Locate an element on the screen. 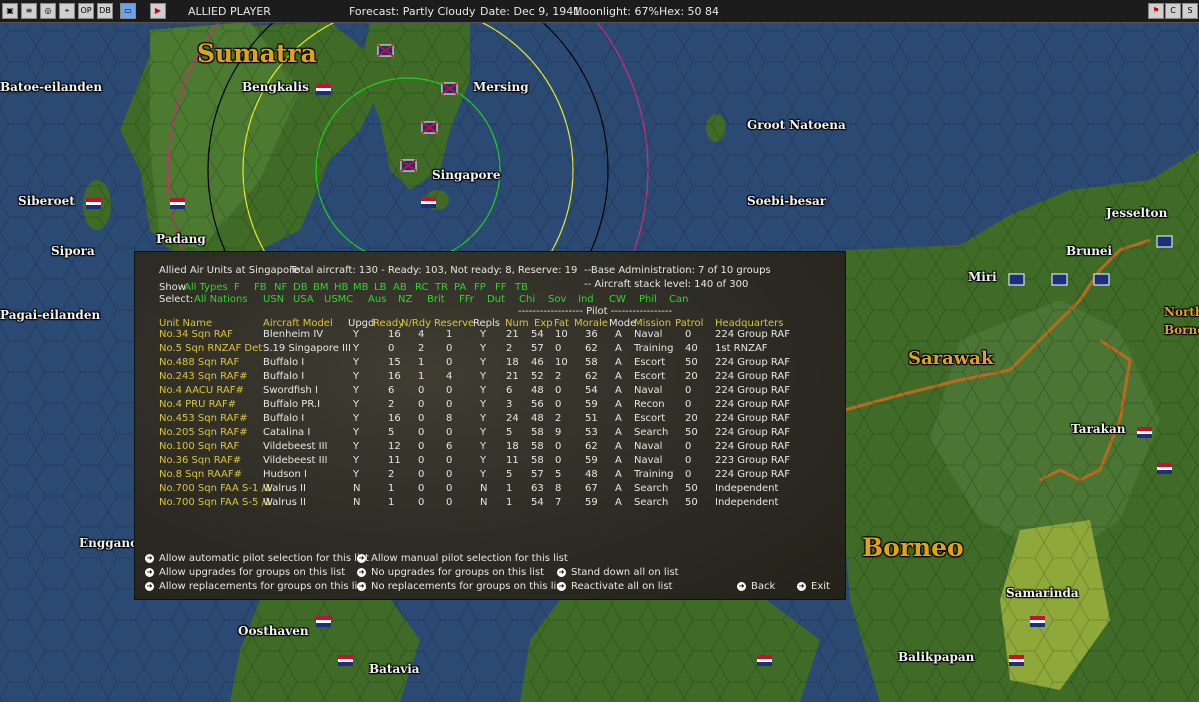  stand-down-option: ➜ Stand down all on list is located at coordinates (618, 572).